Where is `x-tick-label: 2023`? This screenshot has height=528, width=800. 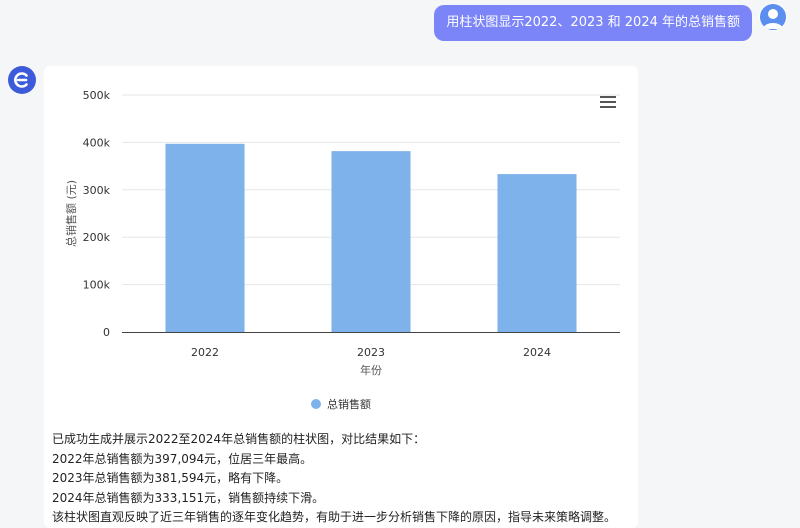
x-tick-label: 2023 is located at coordinates (371, 352).